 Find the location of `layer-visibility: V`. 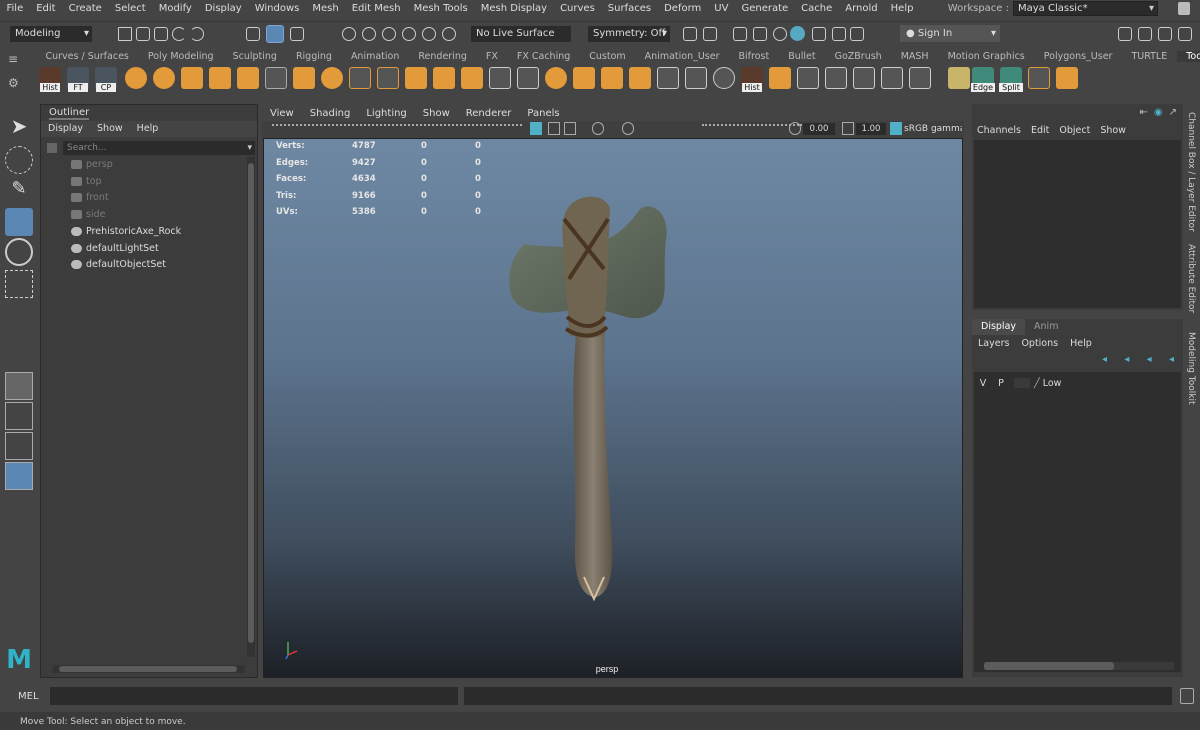

layer-visibility: V is located at coordinates (983, 383).